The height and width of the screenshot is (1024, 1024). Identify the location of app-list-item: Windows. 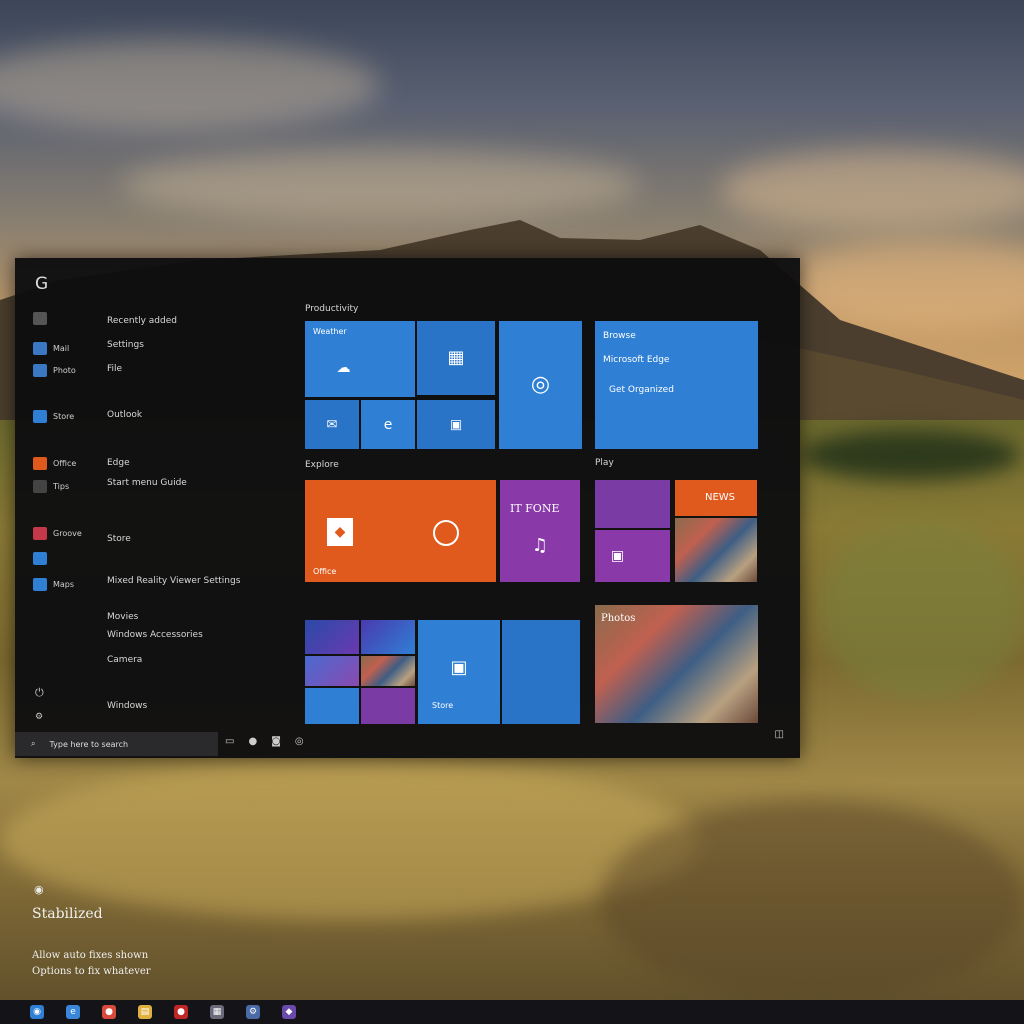
(127, 706).